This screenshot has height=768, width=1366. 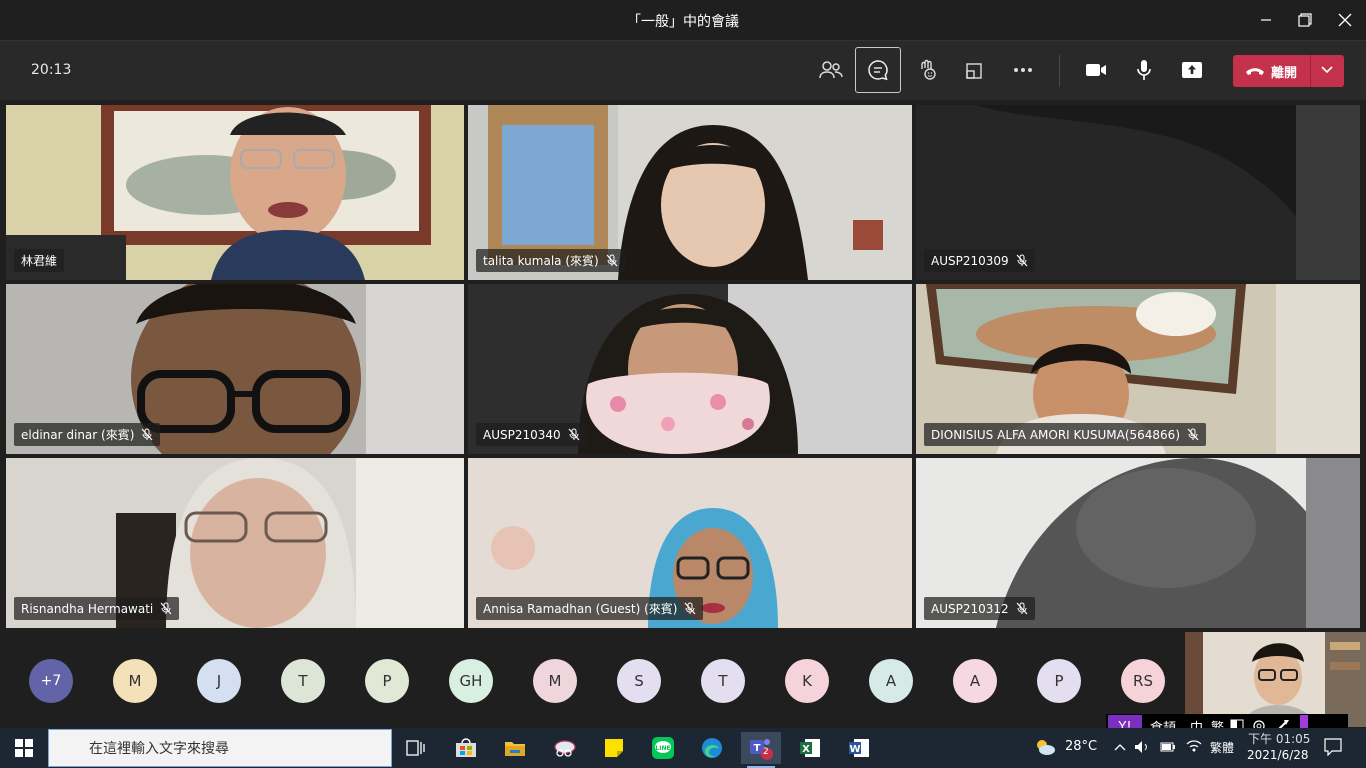 I want to click on chat-button, so click(x=878, y=70).